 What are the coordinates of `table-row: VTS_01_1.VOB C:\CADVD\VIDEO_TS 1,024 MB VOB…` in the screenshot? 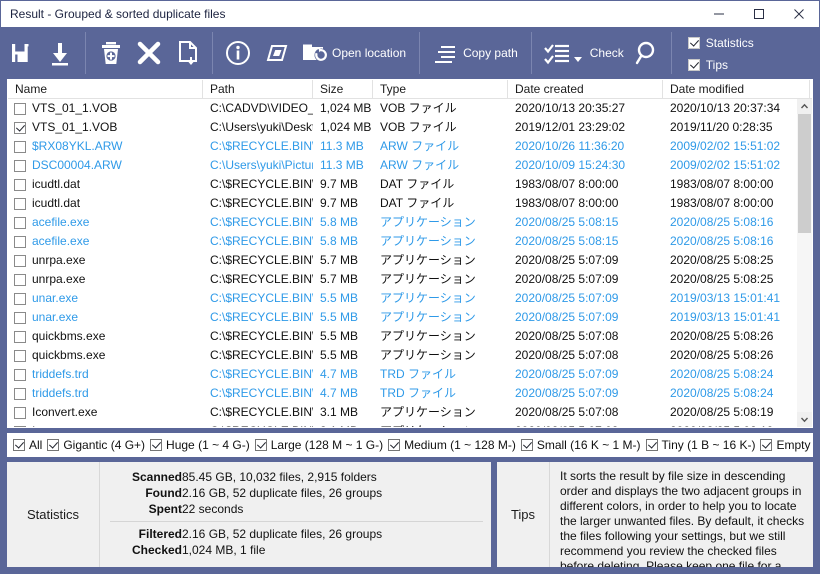 It's located at (402, 108).